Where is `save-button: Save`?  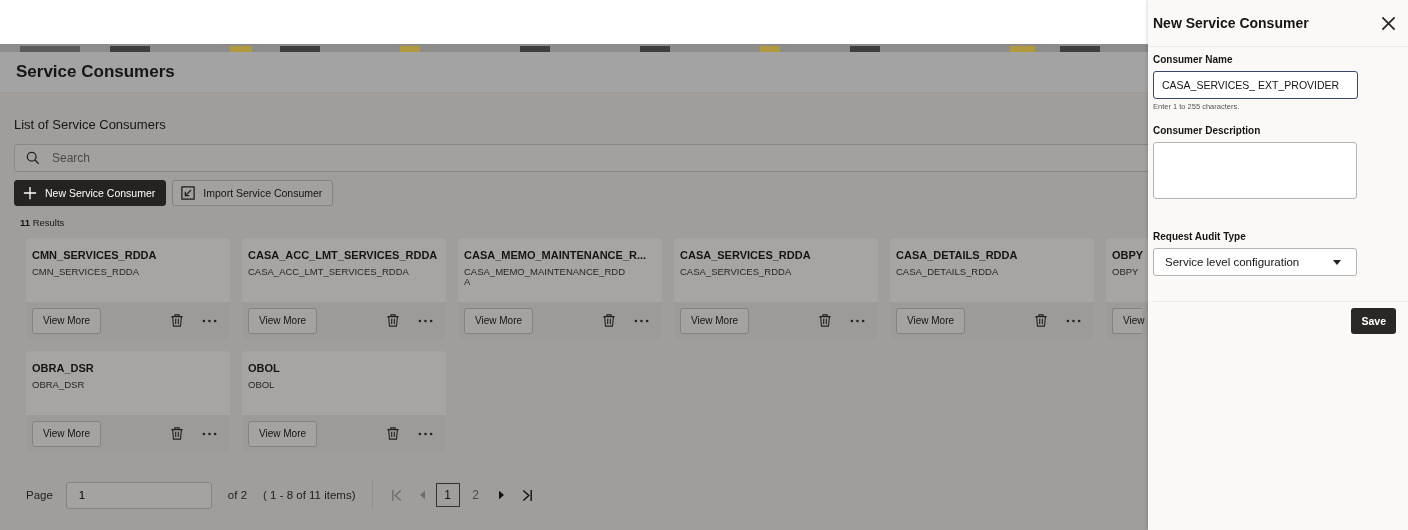 save-button: Save is located at coordinates (1373, 321).